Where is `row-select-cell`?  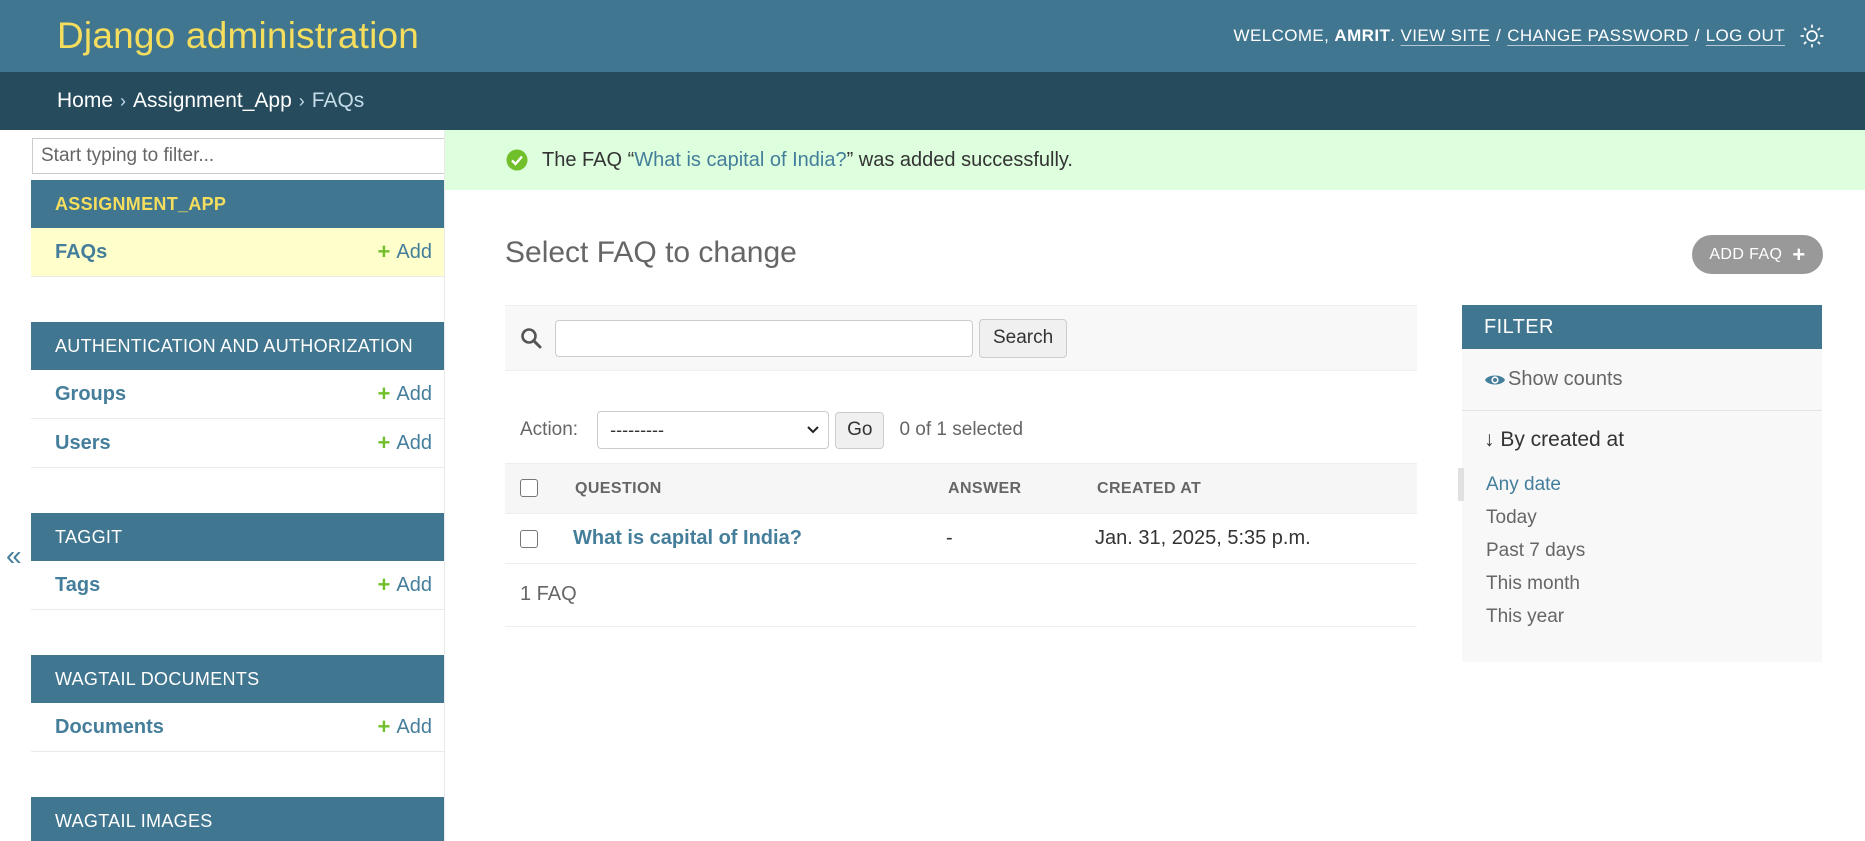
row-select-cell is located at coordinates (536, 538).